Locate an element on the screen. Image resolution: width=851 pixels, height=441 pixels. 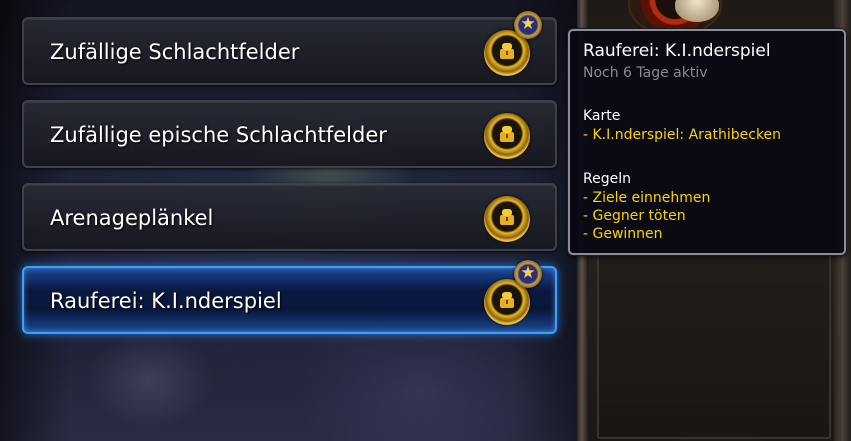
right-inner-frame is located at coordinates (714, 344).